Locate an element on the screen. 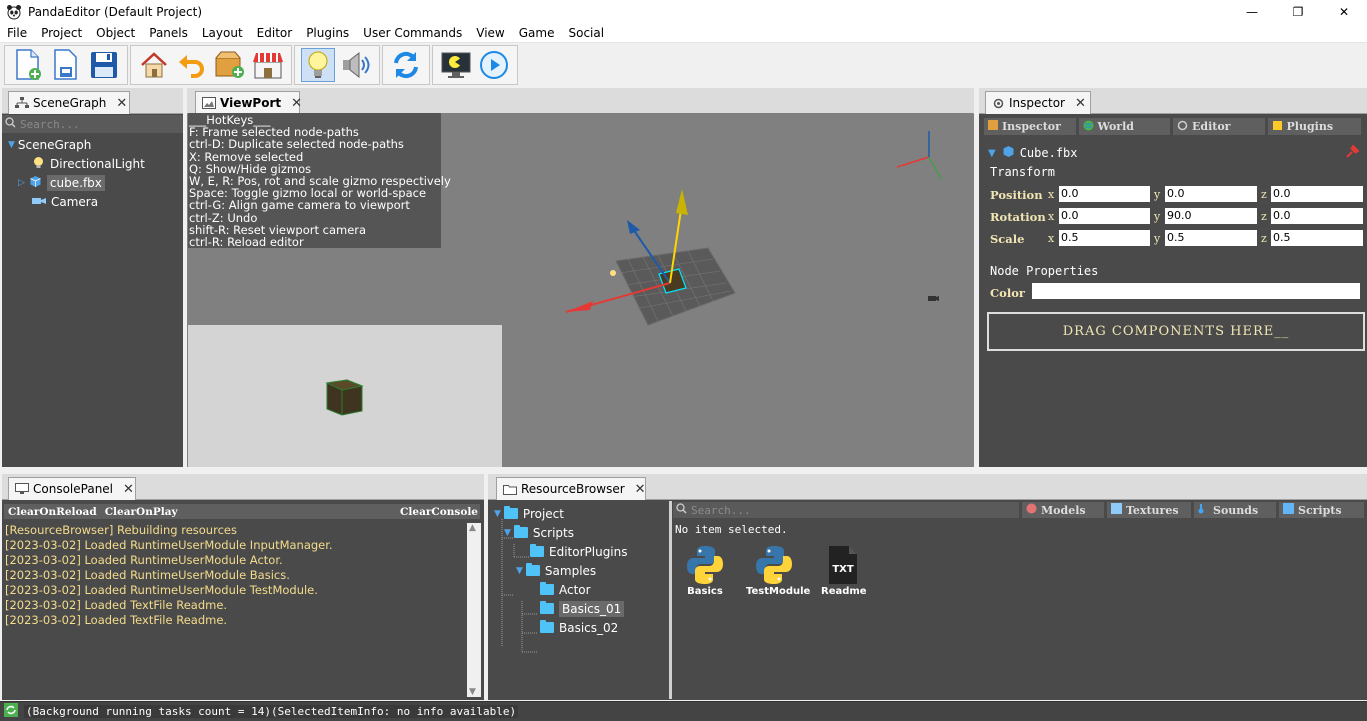 This screenshot has width=1367, height=721. minimize-button: — is located at coordinates (1252, 11).